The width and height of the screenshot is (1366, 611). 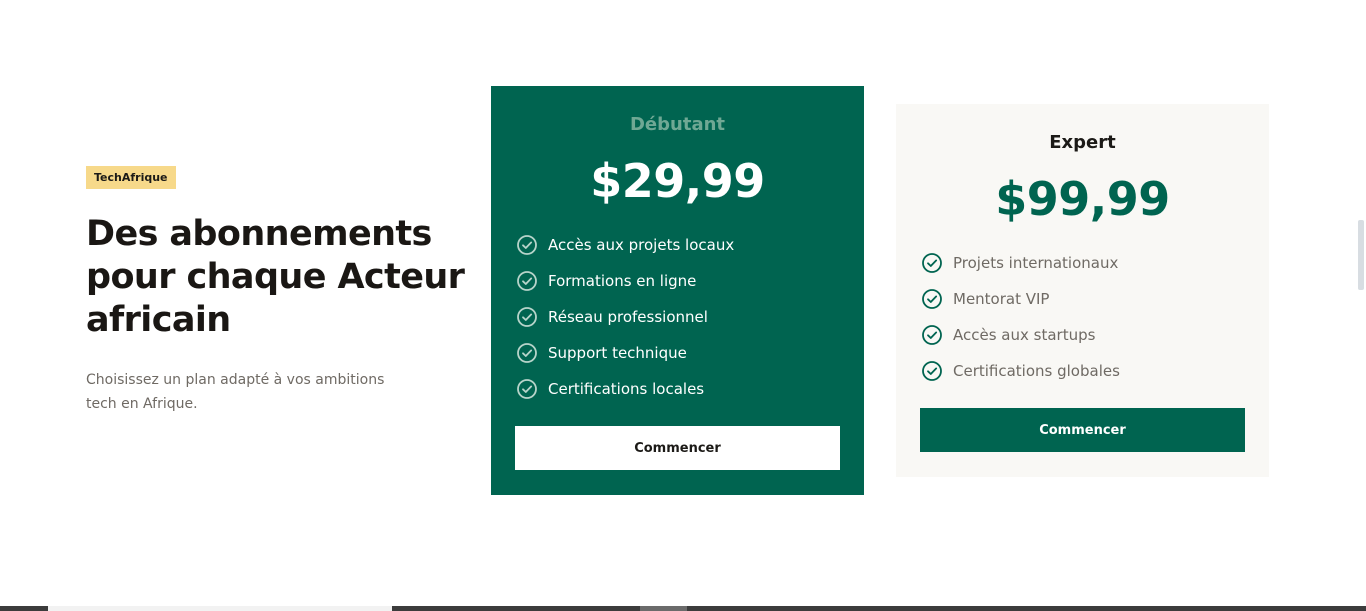 I want to click on feature-label: Mentorat VIP, so click(x=1001, y=299).